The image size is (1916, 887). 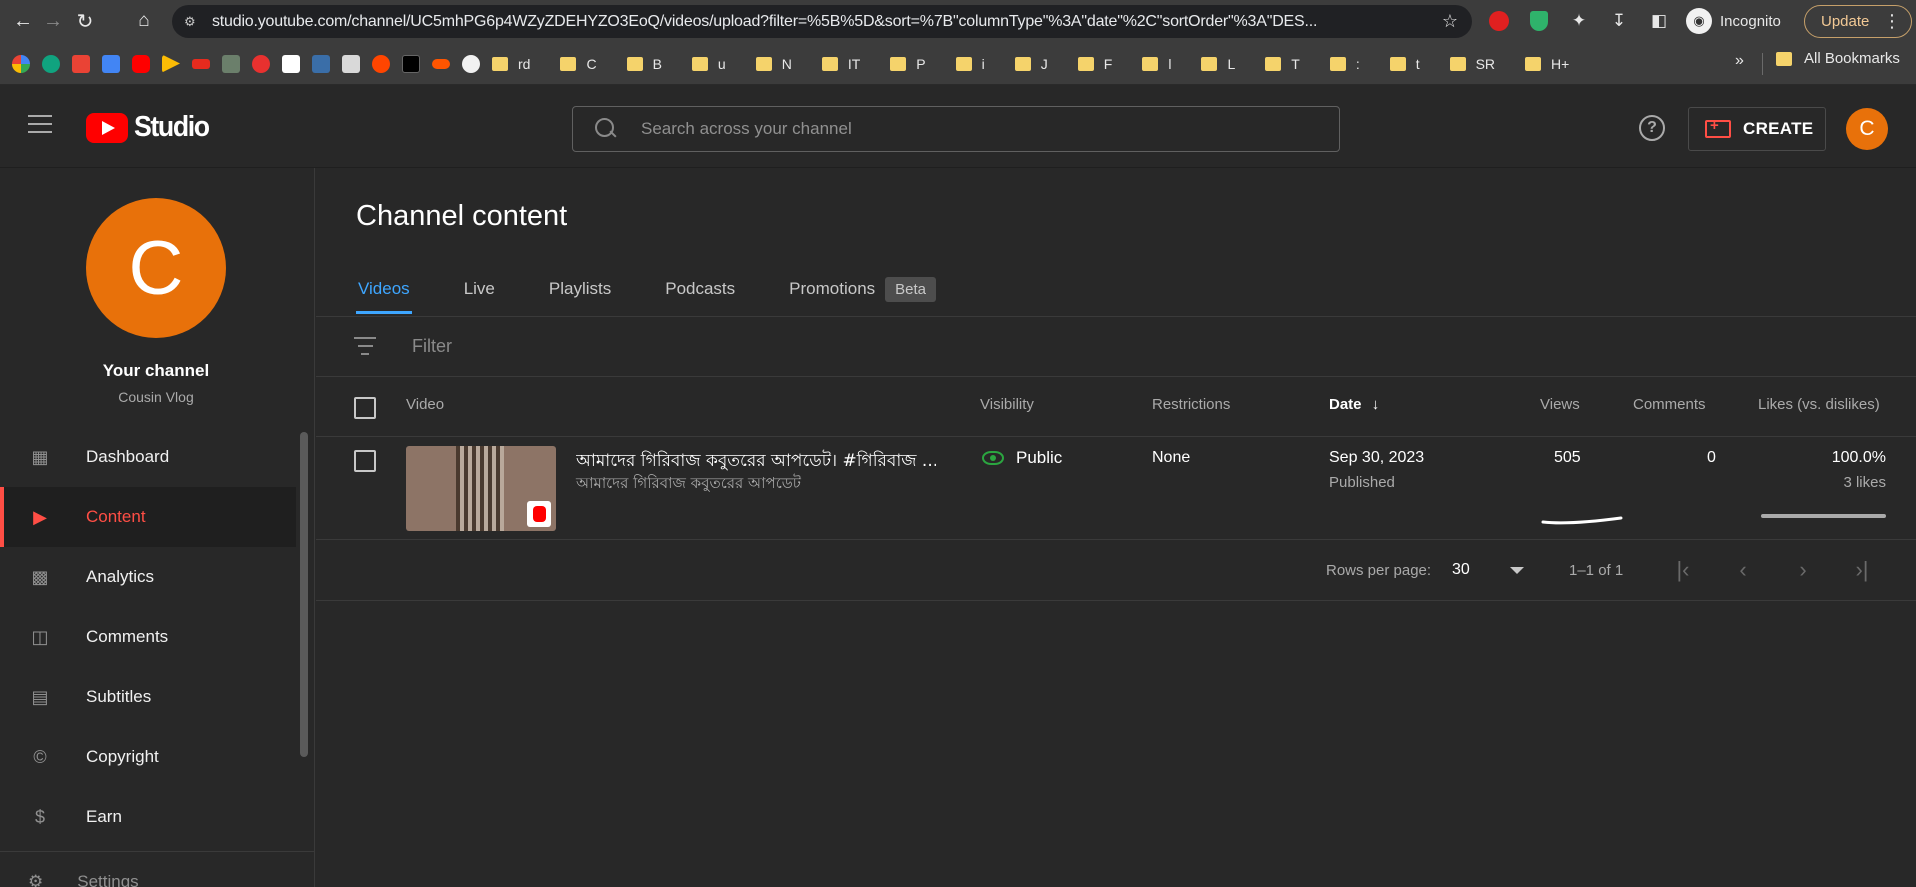 I want to click on previous-page-icon: ‹, so click(x=1743, y=569).